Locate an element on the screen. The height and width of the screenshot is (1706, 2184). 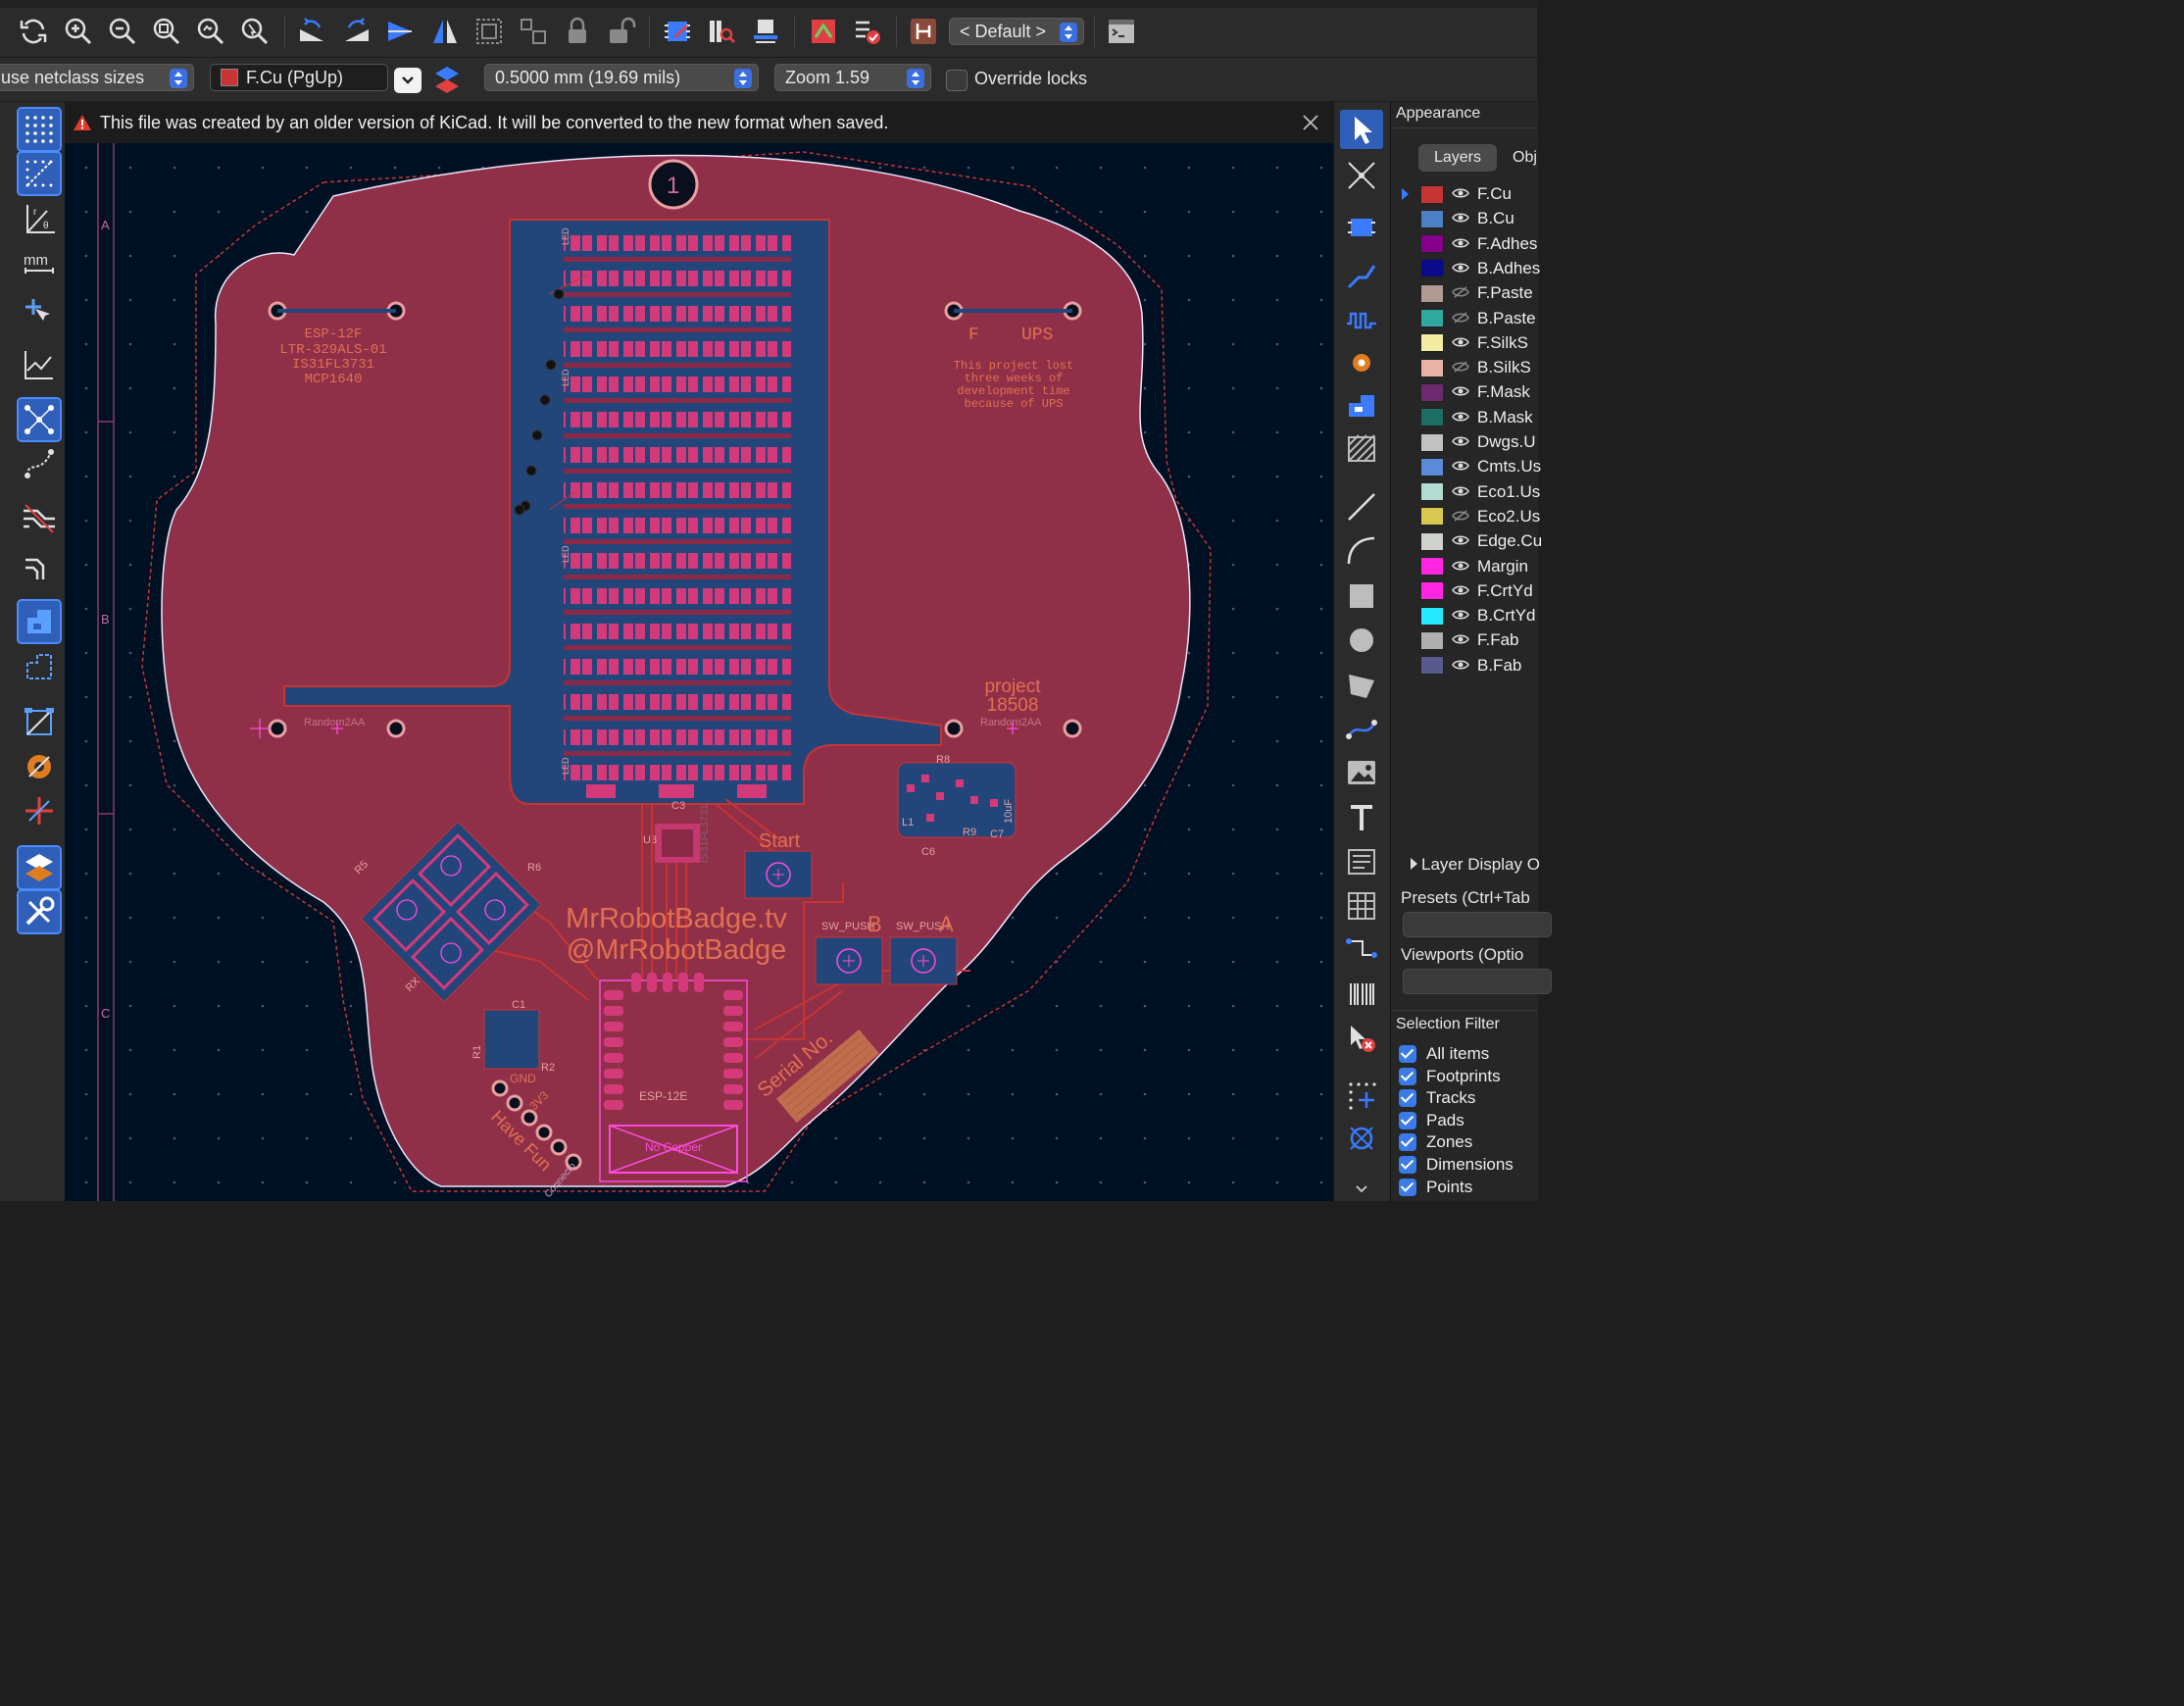
curved-ratsnest-icon is located at coordinates (39, 463).